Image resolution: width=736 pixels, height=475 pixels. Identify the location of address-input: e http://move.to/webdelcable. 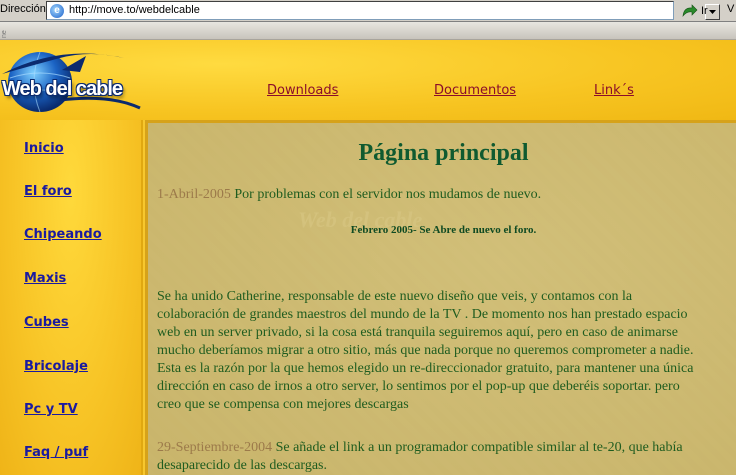
(383, 10).